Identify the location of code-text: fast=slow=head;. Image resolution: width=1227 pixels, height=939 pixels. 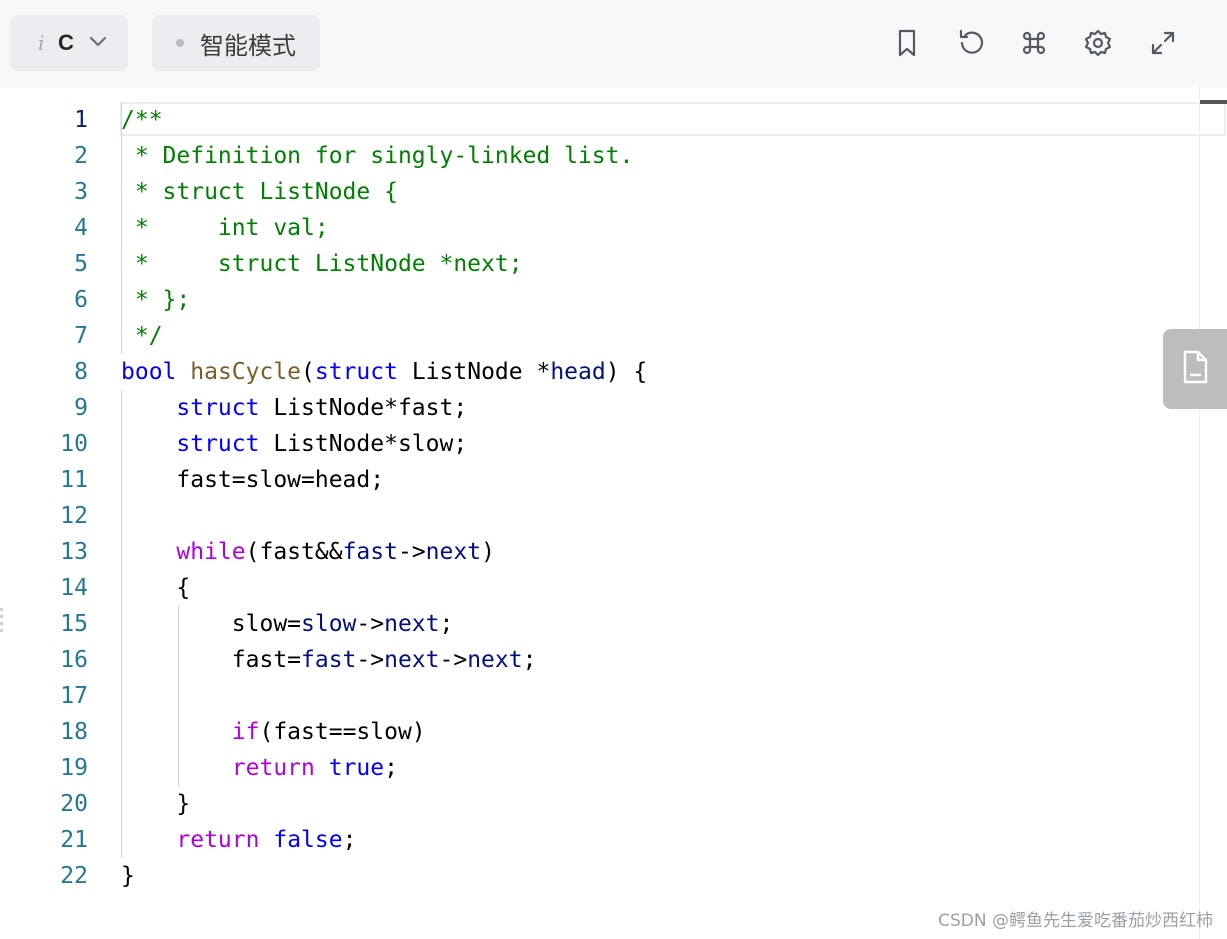
(252, 480).